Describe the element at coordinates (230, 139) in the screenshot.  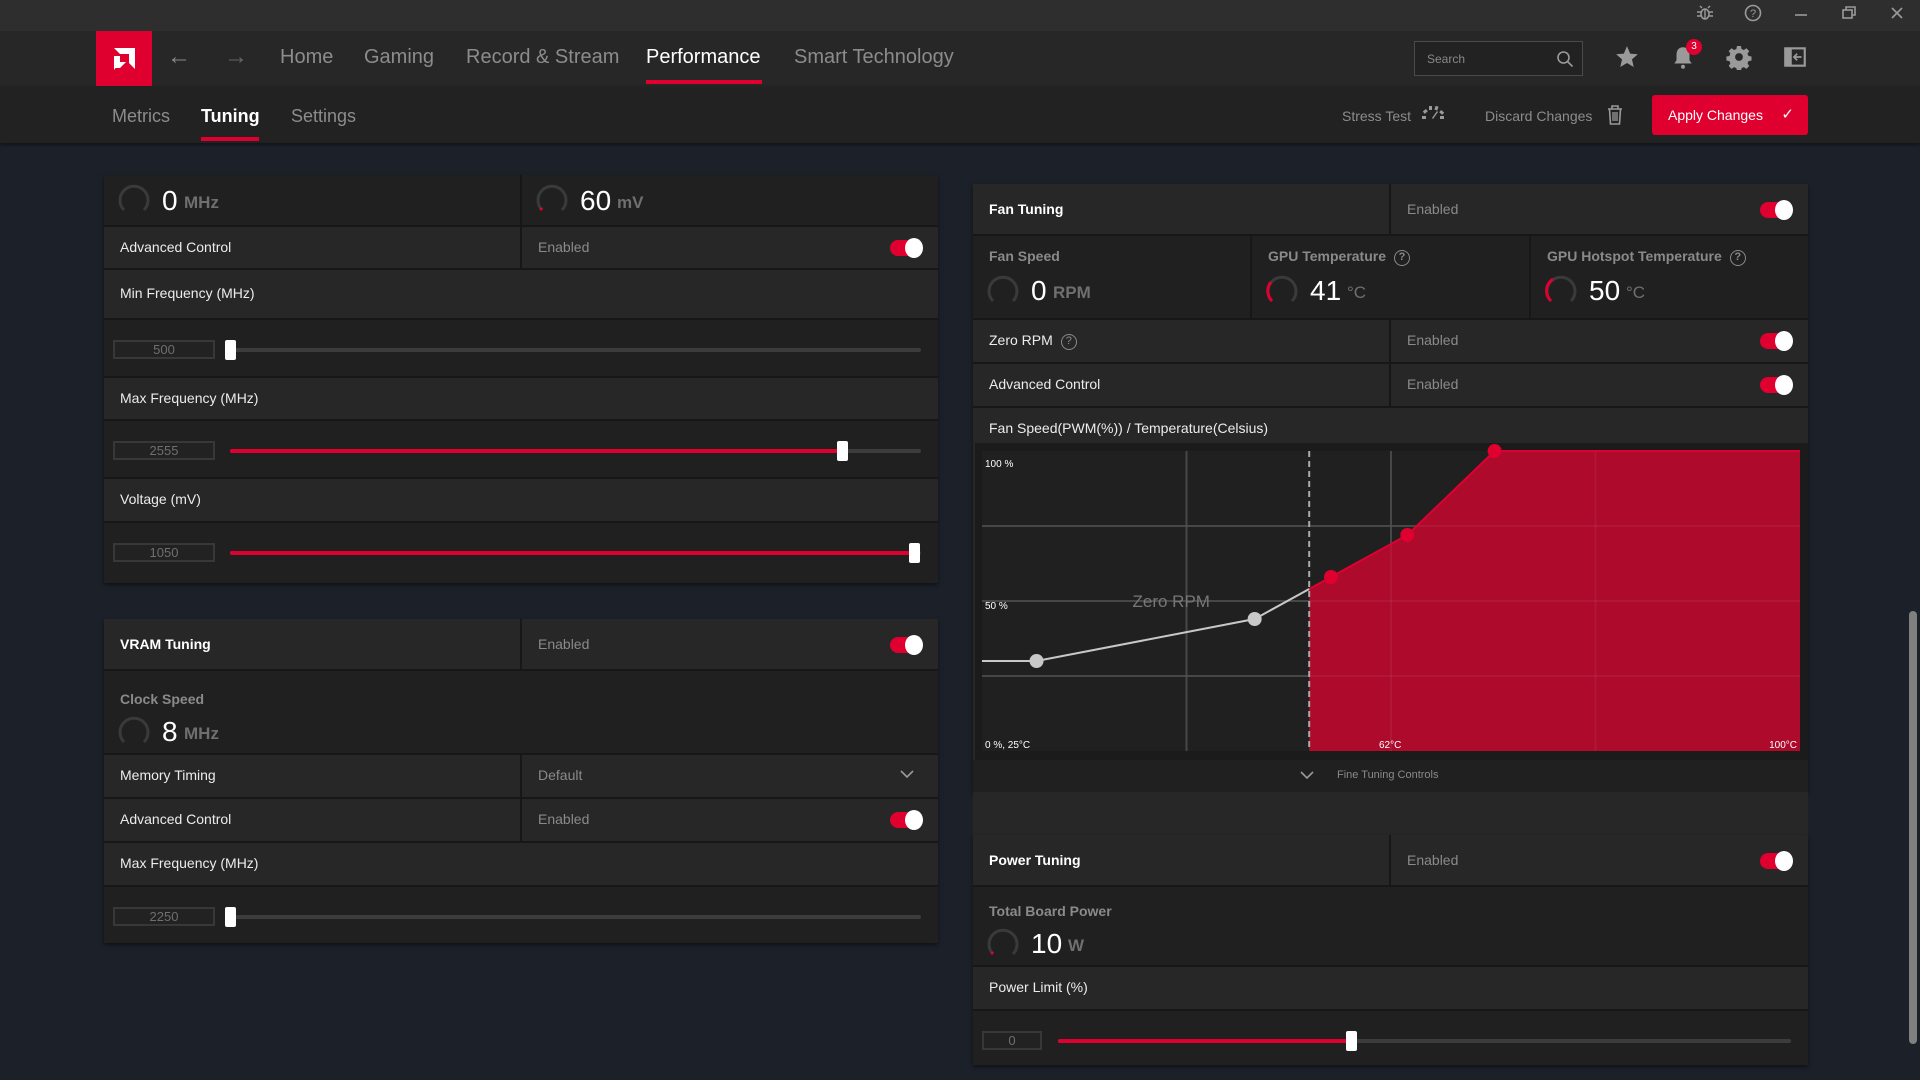
I see `tab-active-indicator` at that location.